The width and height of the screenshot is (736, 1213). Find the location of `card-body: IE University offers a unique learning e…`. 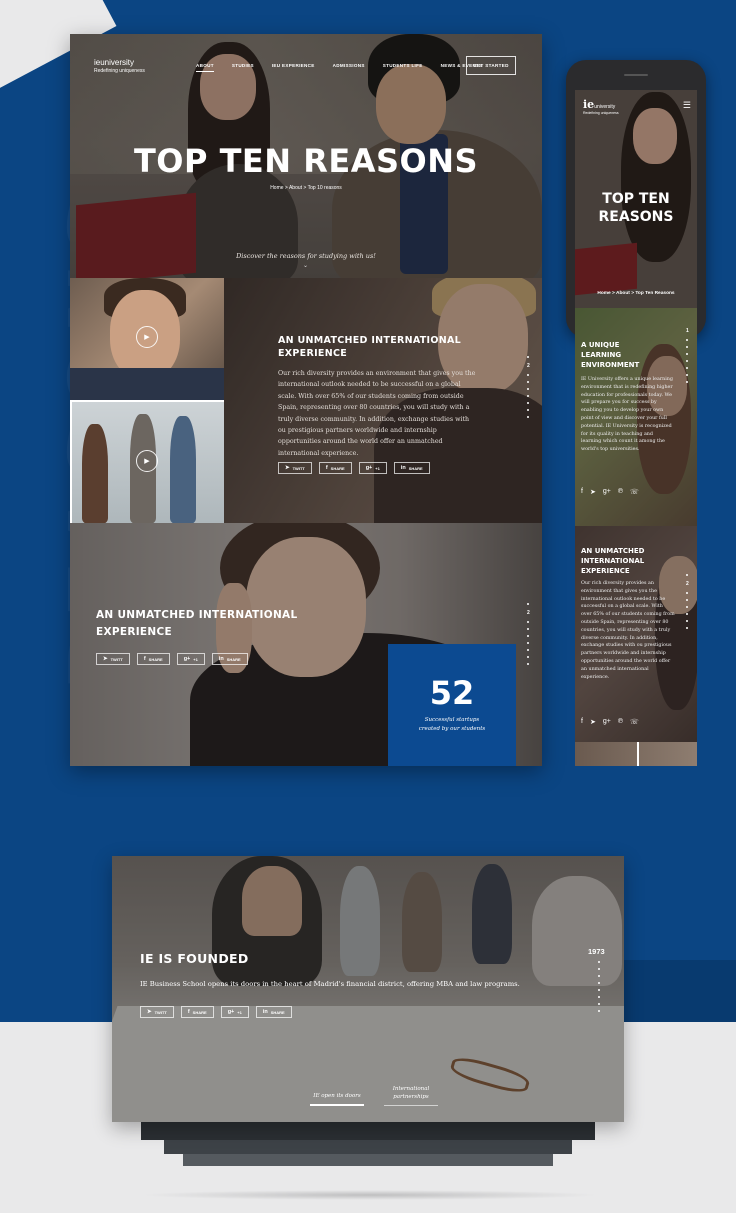

card-body: IE University offers a unique learning e… is located at coordinates (627, 415).